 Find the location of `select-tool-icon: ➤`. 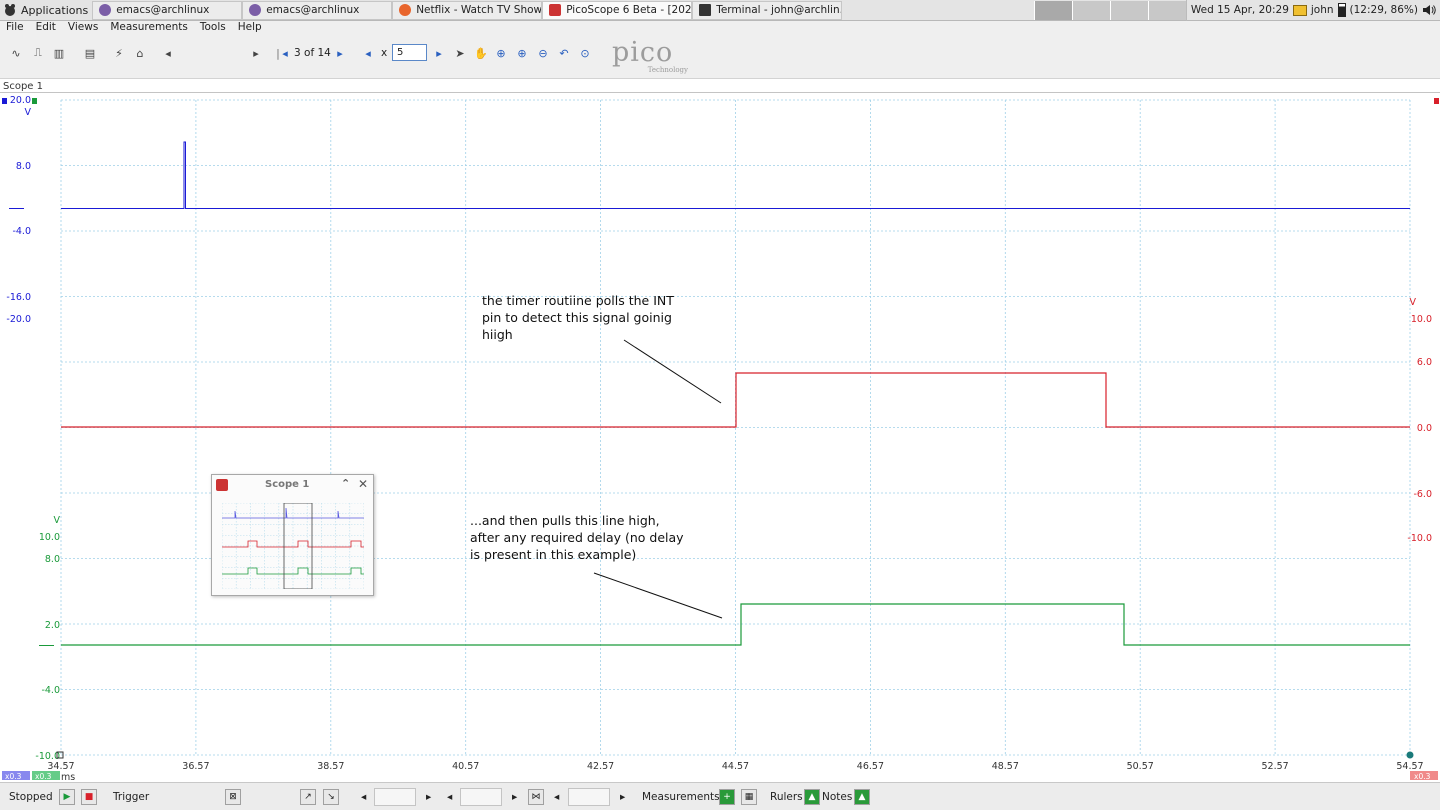

select-tool-icon: ➤ is located at coordinates (460, 53).